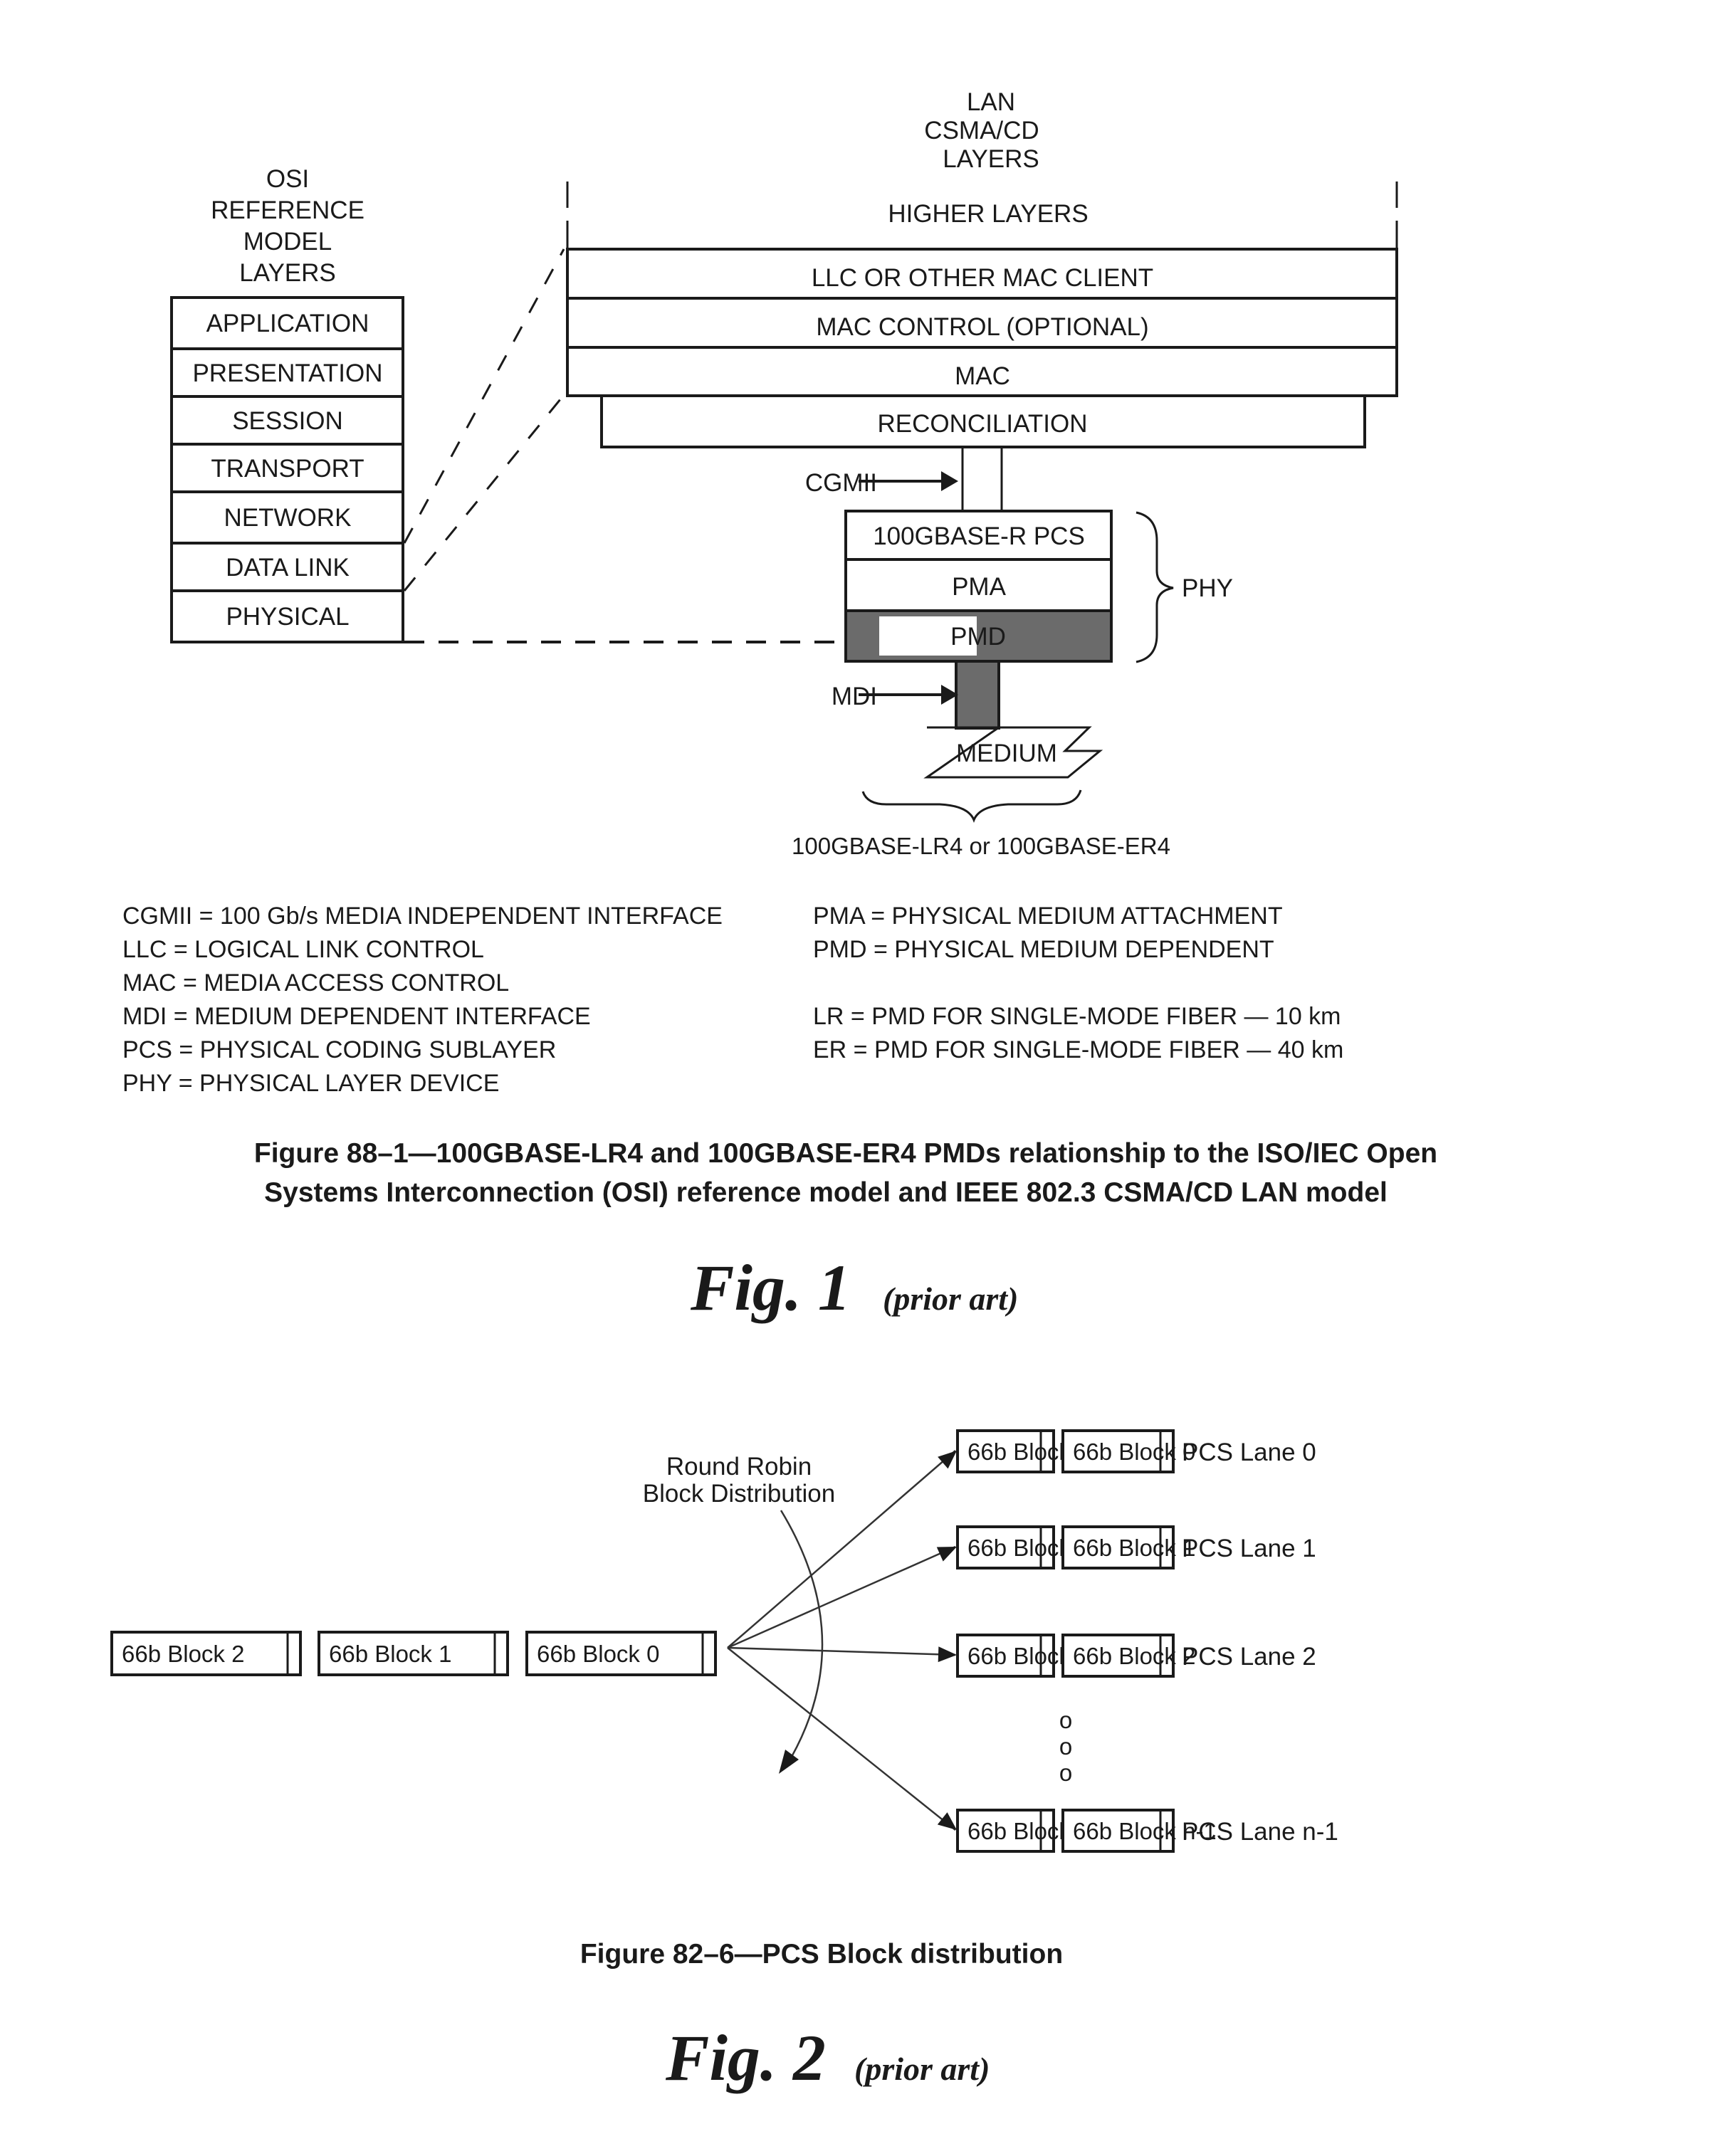 The width and height of the screenshot is (1715, 2156). What do you see at coordinates (977, 695) in the screenshot?
I see `mdi-bus` at bounding box center [977, 695].